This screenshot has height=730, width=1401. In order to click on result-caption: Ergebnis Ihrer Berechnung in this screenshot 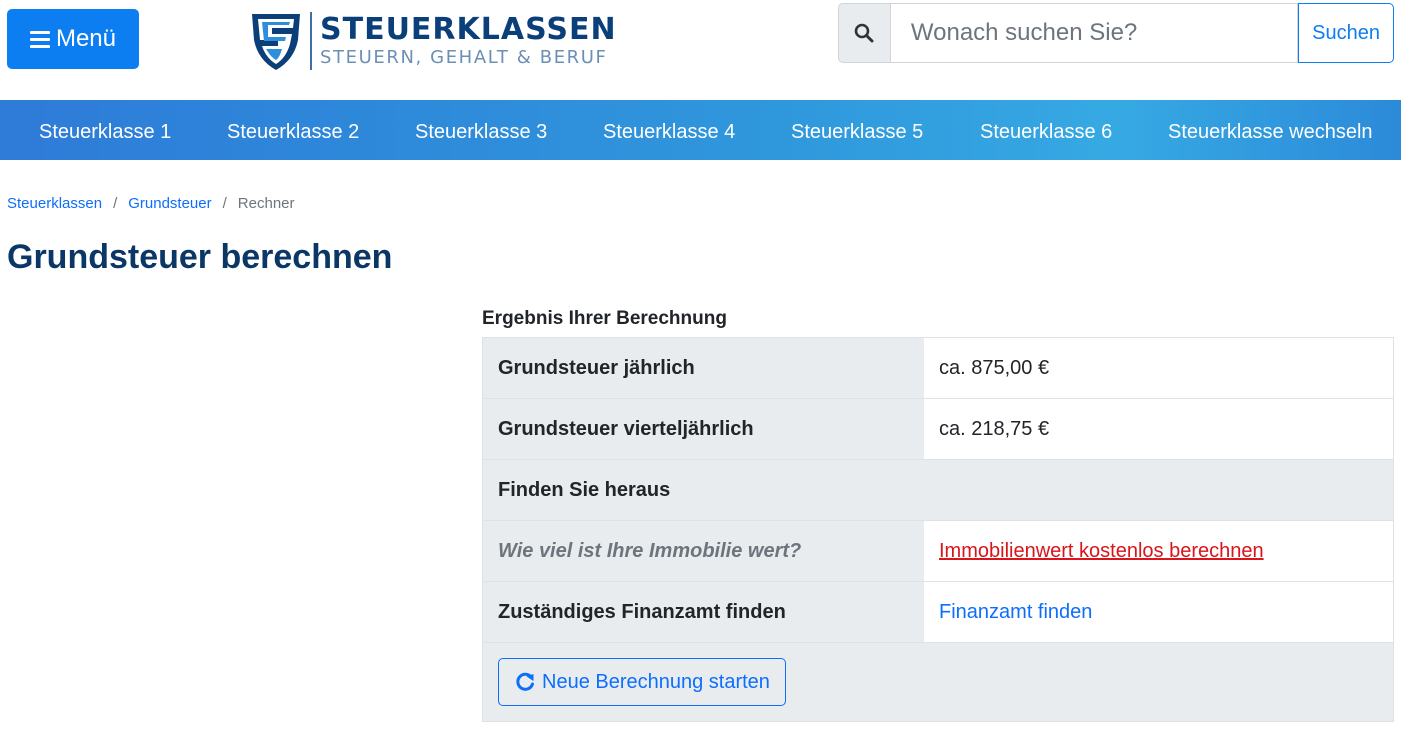, I will do `click(604, 318)`.